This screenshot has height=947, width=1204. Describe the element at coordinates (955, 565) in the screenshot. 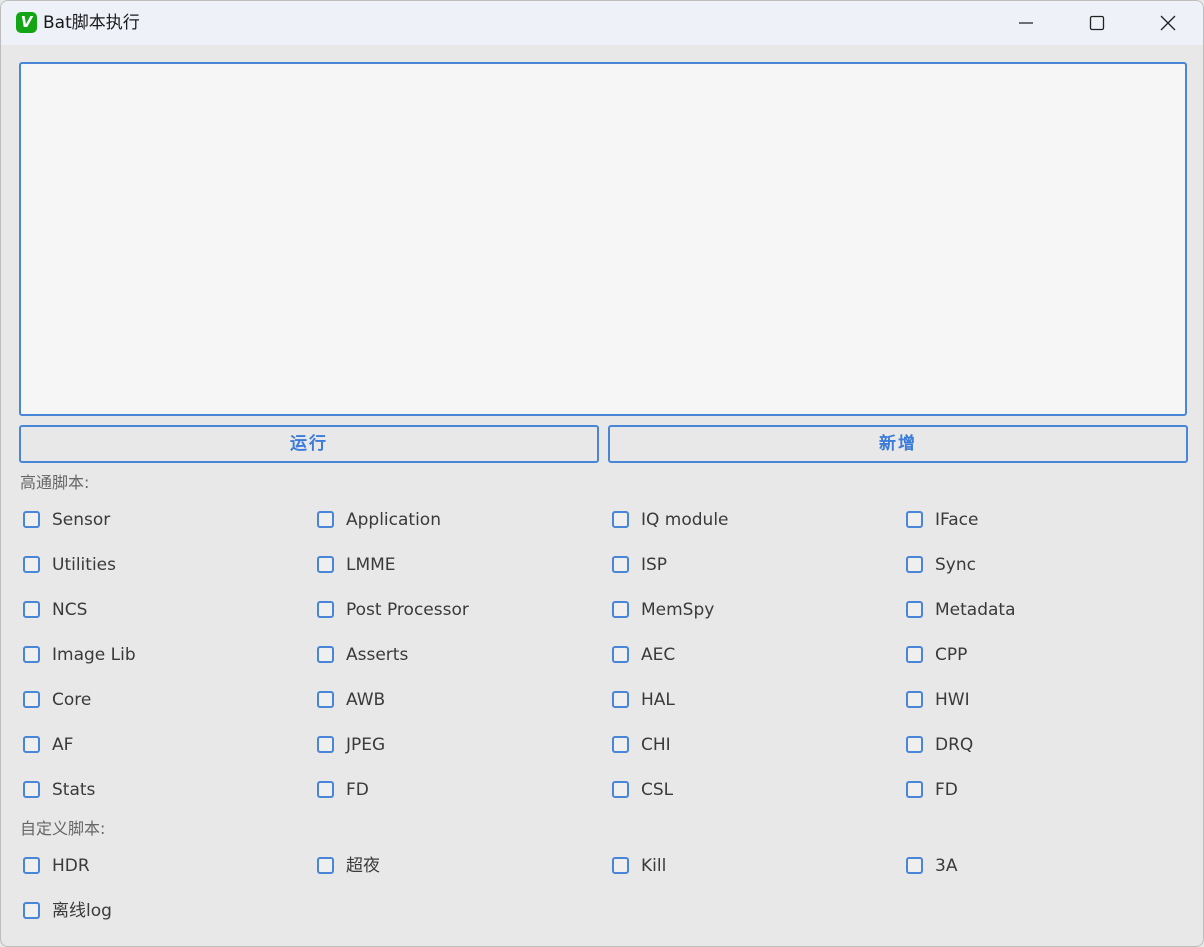

I see `checkbox-label: Sync` at that location.